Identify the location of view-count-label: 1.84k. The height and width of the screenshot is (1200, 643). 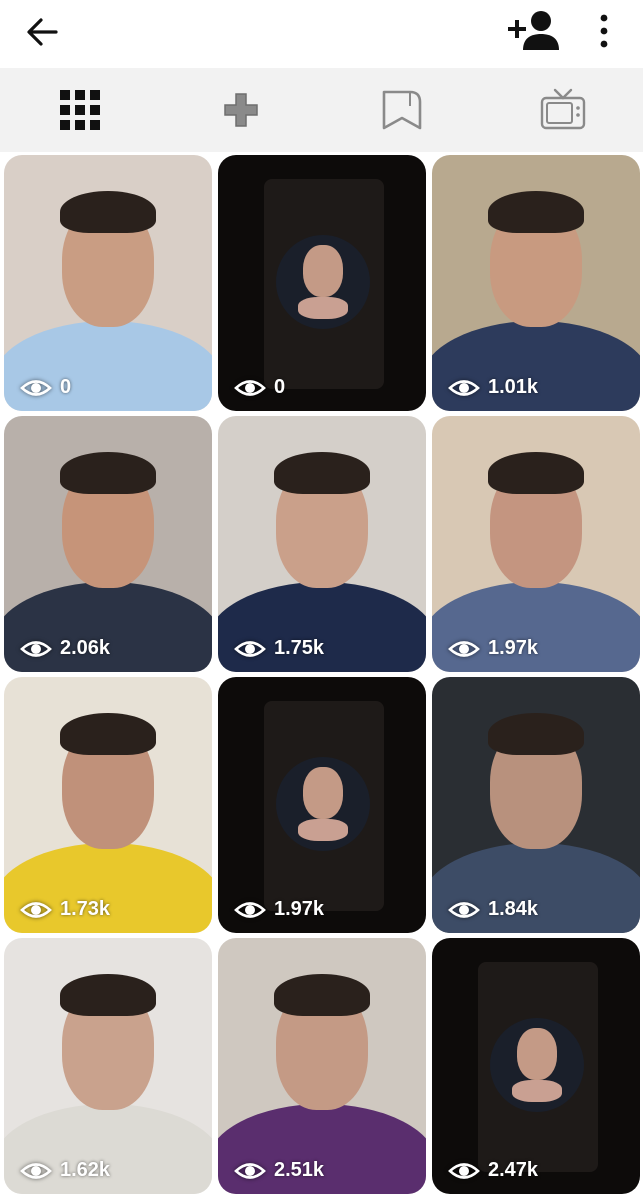
(513, 909).